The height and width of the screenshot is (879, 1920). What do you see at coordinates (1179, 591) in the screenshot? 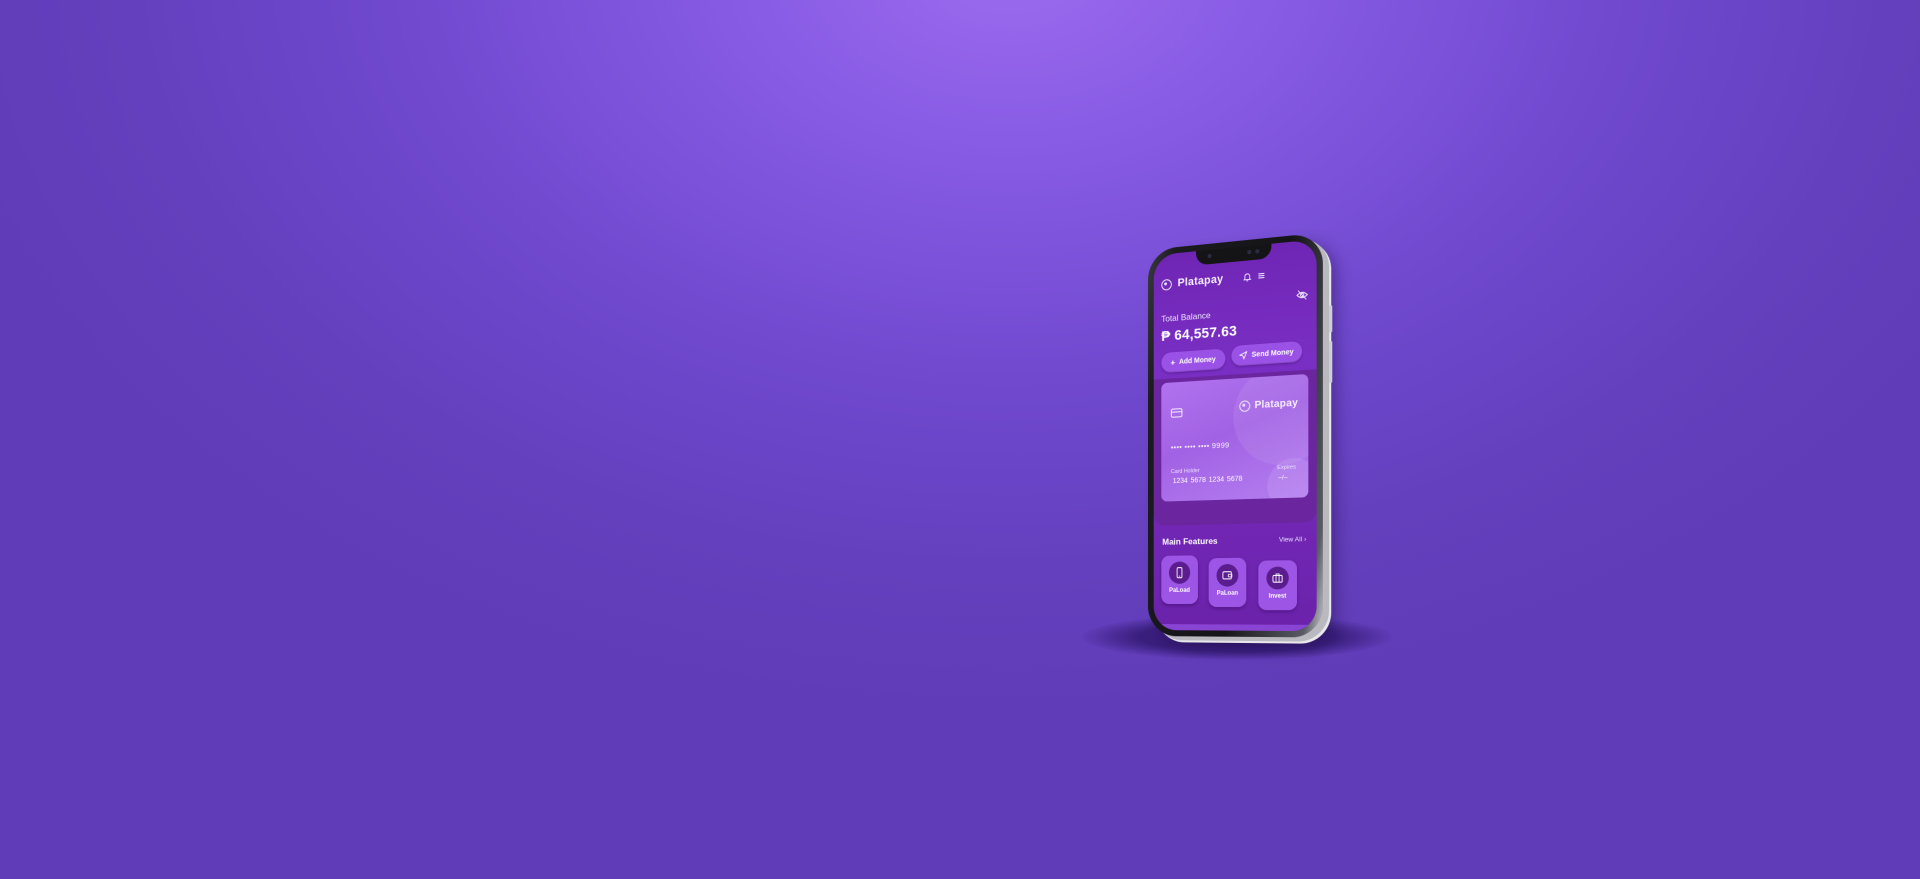
I see `feature-label: PaLoad` at bounding box center [1179, 591].